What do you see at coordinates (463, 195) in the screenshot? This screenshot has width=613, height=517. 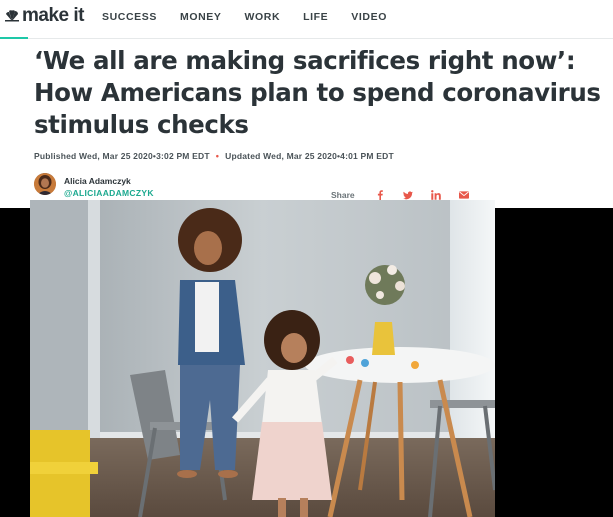 I see `email-icon` at bounding box center [463, 195].